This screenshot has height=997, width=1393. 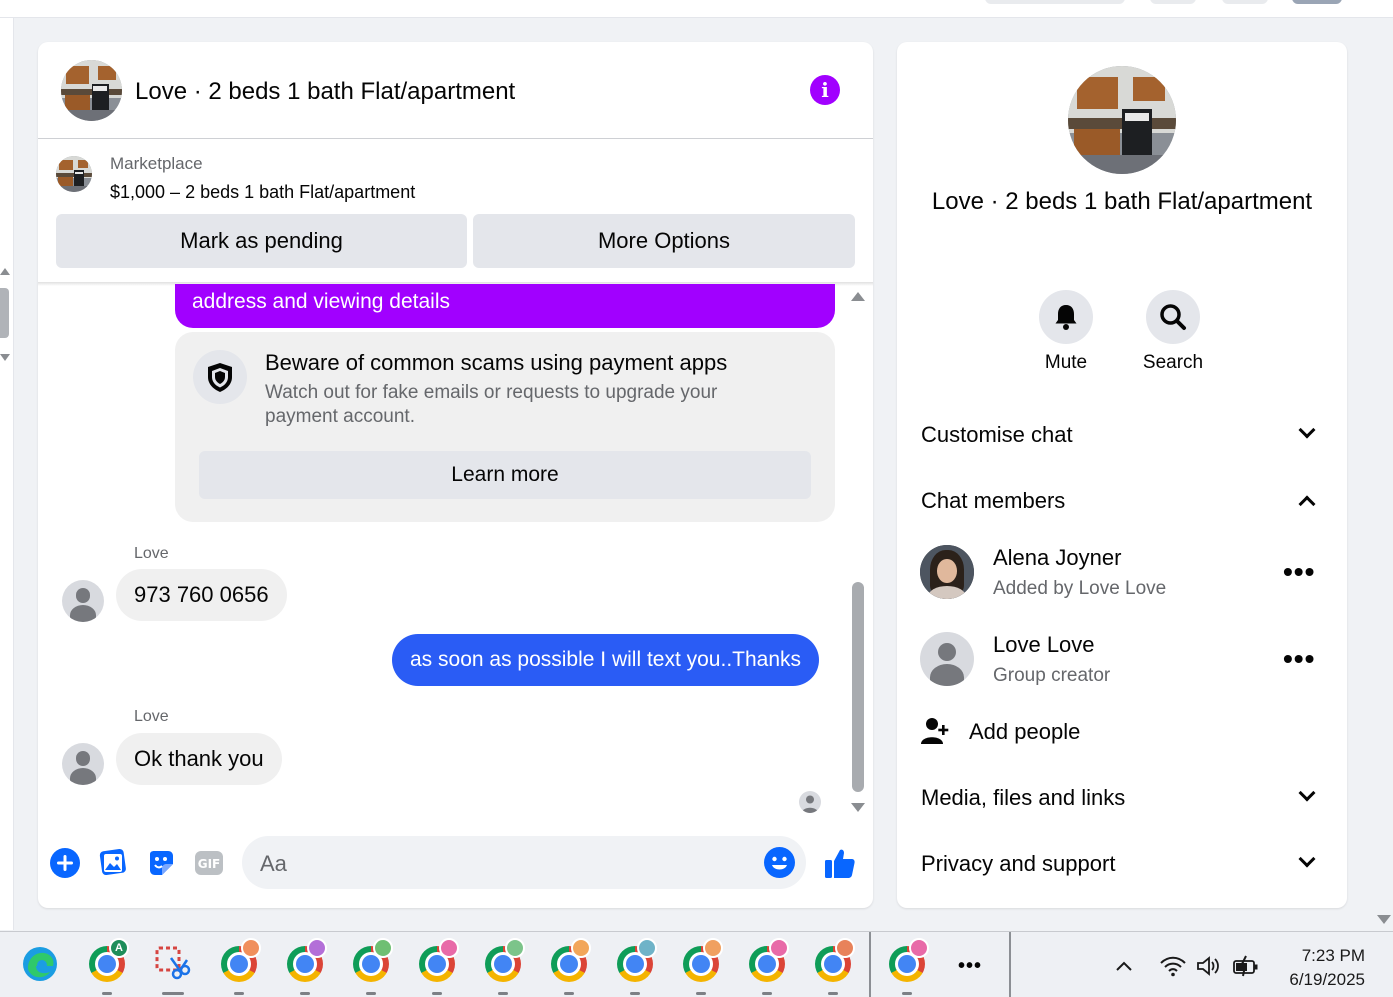 What do you see at coordinates (1384, 474) in the screenshot?
I see `page-scrollbar` at bounding box center [1384, 474].